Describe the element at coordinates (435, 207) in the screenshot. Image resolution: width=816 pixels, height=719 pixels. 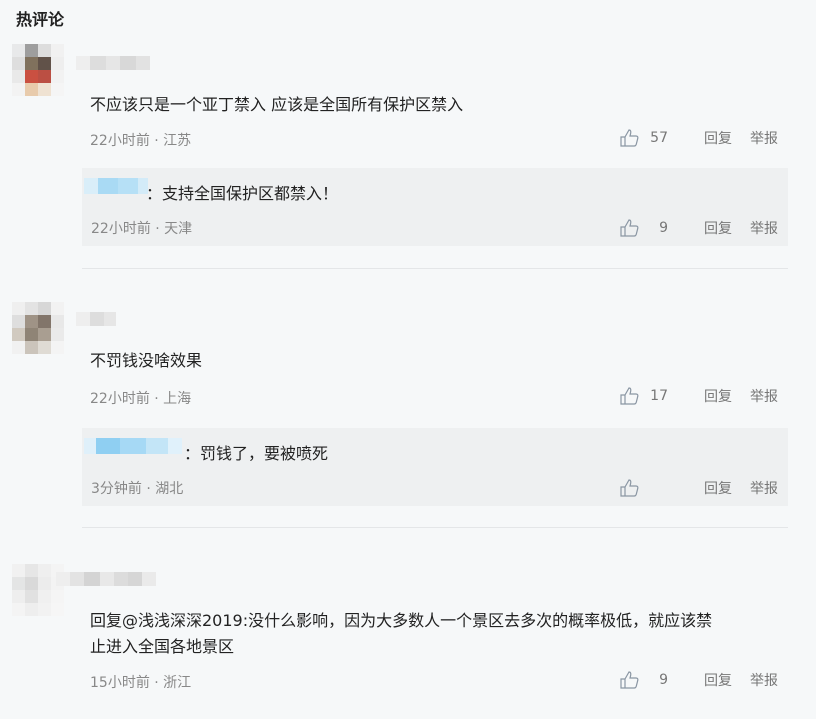
I see `reply-block: ：支持全国保护区都禁入！ 22小时前 · 天津 9 回复 举报` at that location.